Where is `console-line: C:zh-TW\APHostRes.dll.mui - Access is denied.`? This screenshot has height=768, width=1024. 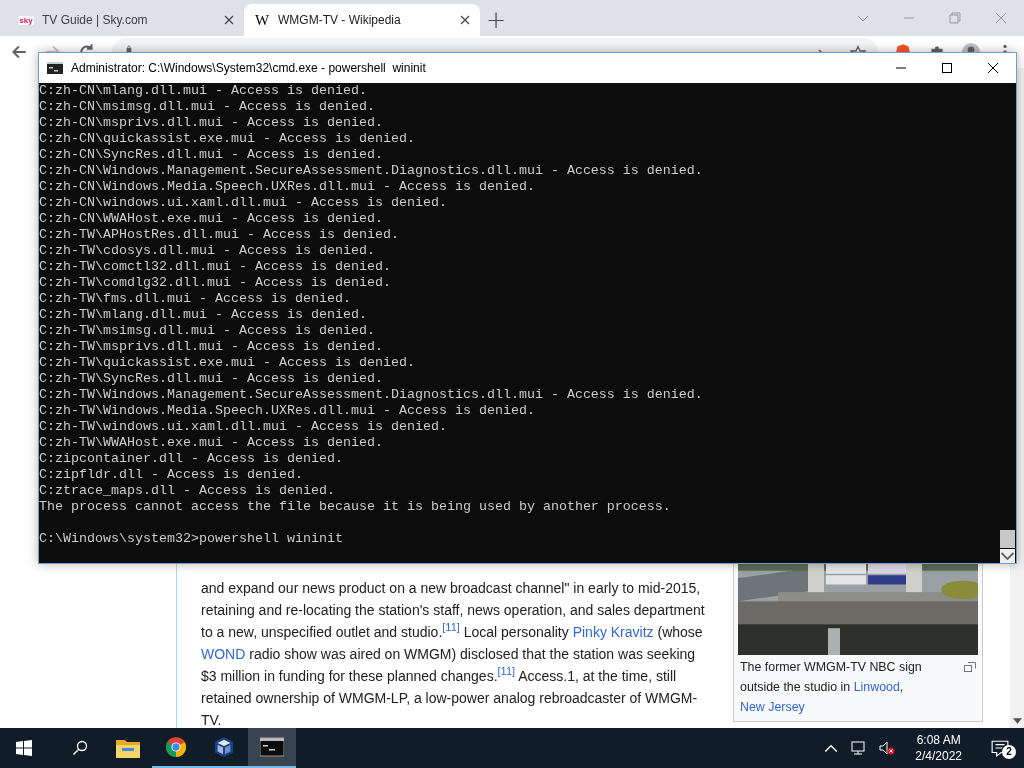 console-line: C:zh-TW\APHostRes.dll.mui - Access is denied. is located at coordinates (219, 235).